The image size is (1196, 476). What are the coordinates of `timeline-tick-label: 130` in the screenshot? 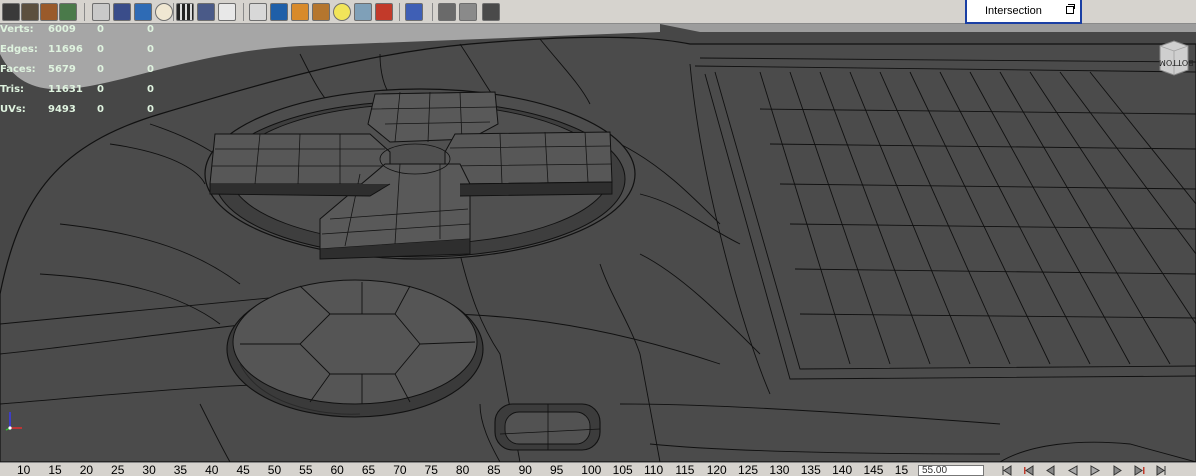 It's located at (779, 469).